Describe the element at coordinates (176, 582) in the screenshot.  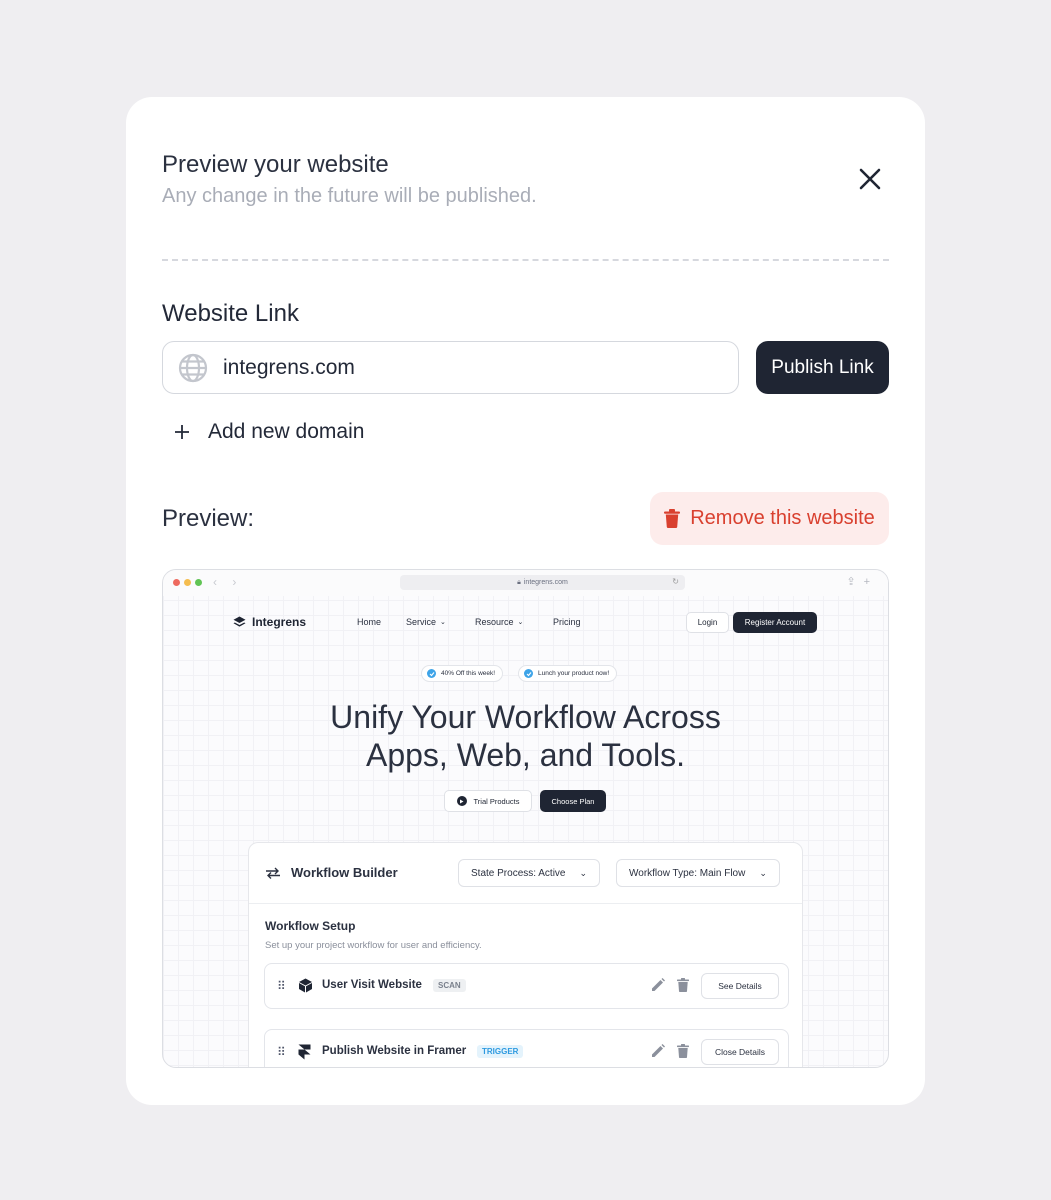
I see `close-dot` at that location.